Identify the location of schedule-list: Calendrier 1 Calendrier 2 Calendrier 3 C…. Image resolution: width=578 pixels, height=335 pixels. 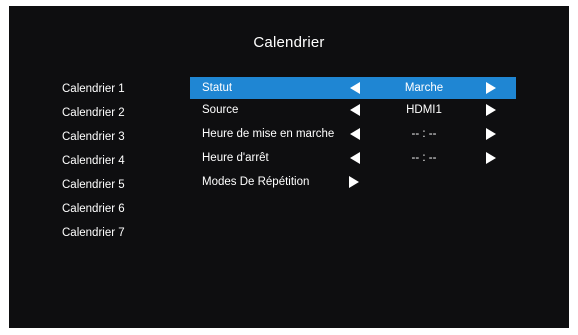
(93, 167).